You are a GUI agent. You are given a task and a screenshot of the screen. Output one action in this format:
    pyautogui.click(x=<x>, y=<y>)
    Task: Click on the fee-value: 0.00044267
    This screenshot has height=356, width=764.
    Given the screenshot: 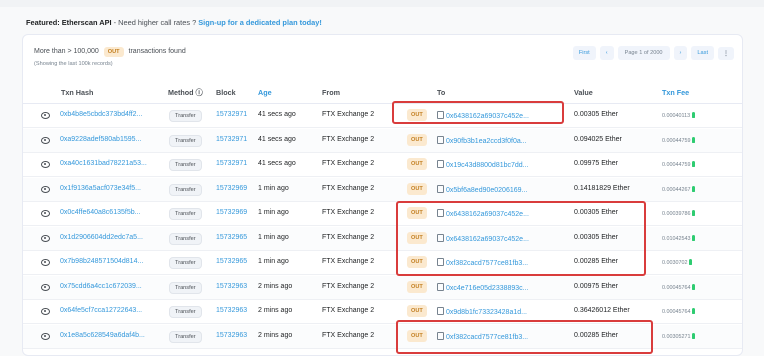 What is the action you would take?
    pyautogui.click(x=676, y=189)
    